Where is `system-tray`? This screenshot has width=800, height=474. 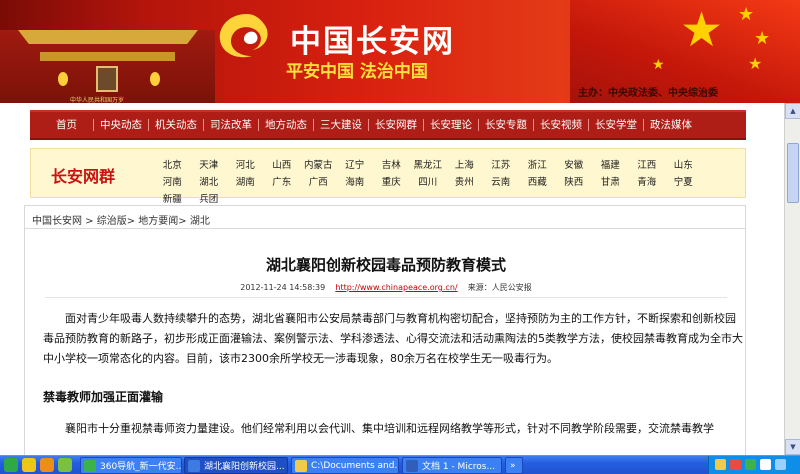 system-tray is located at coordinates (754, 465).